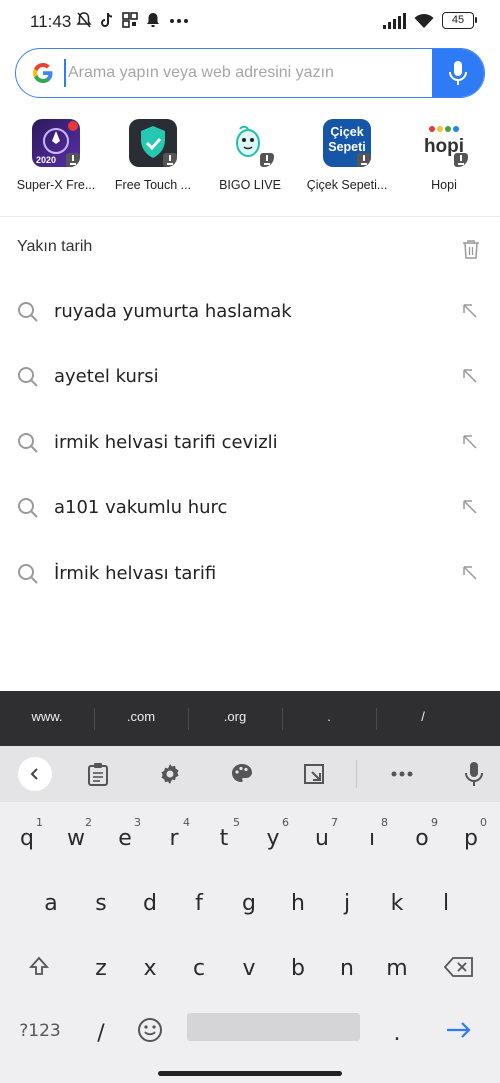 The width and height of the screenshot is (500, 1083). I want to click on key-label: x, so click(150, 968).